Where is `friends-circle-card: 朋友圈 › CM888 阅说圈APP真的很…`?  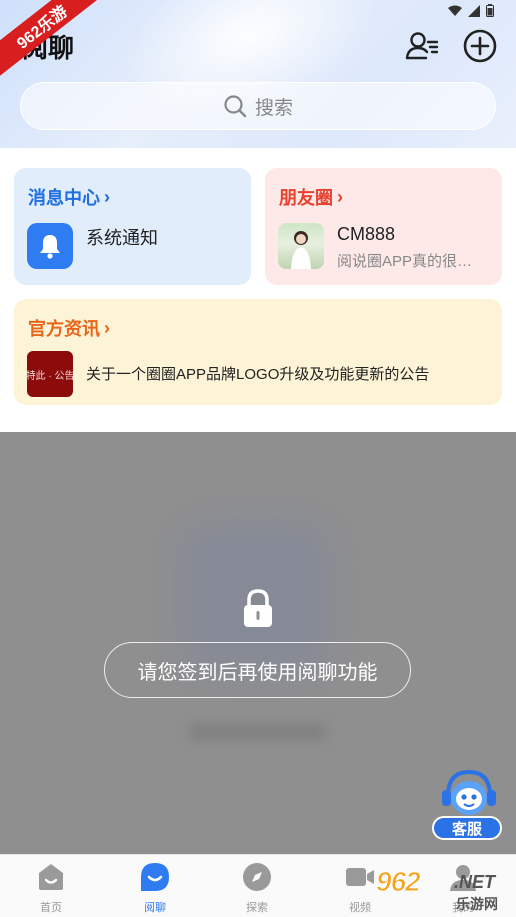 friends-circle-card: 朋友圈 › CM888 阅说圈APP真的很… is located at coordinates (383, 226).